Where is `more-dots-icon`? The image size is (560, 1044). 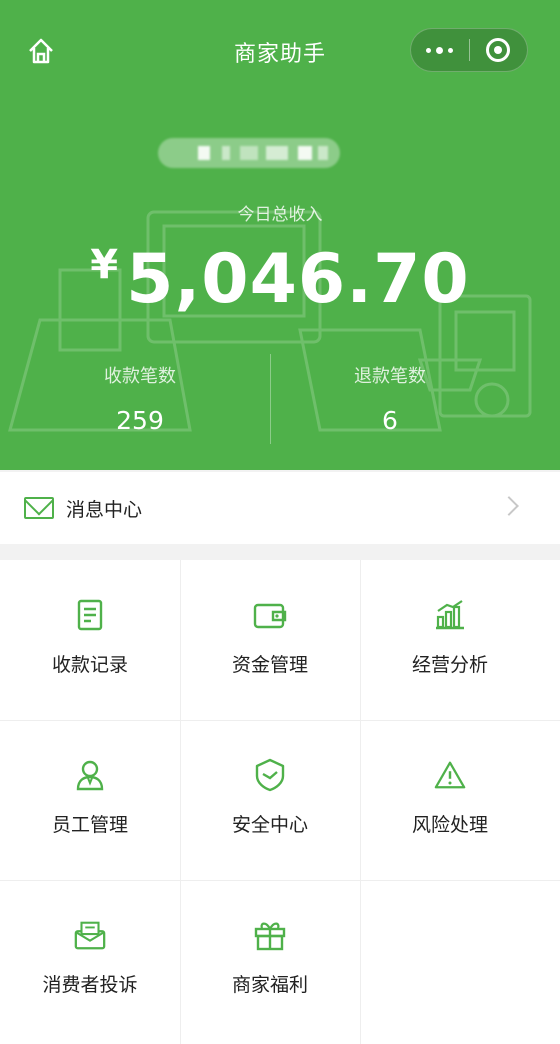 more-dots-icon is located at coordinates (429, 50).